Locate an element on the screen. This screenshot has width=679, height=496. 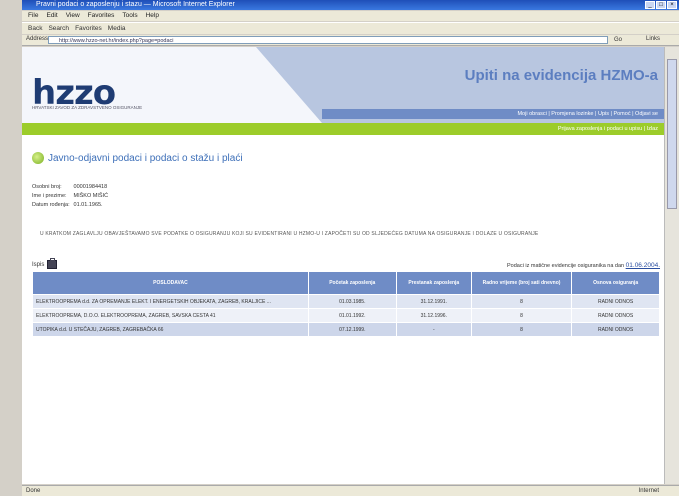
menu-view: View is located at coordinates (73, 16).